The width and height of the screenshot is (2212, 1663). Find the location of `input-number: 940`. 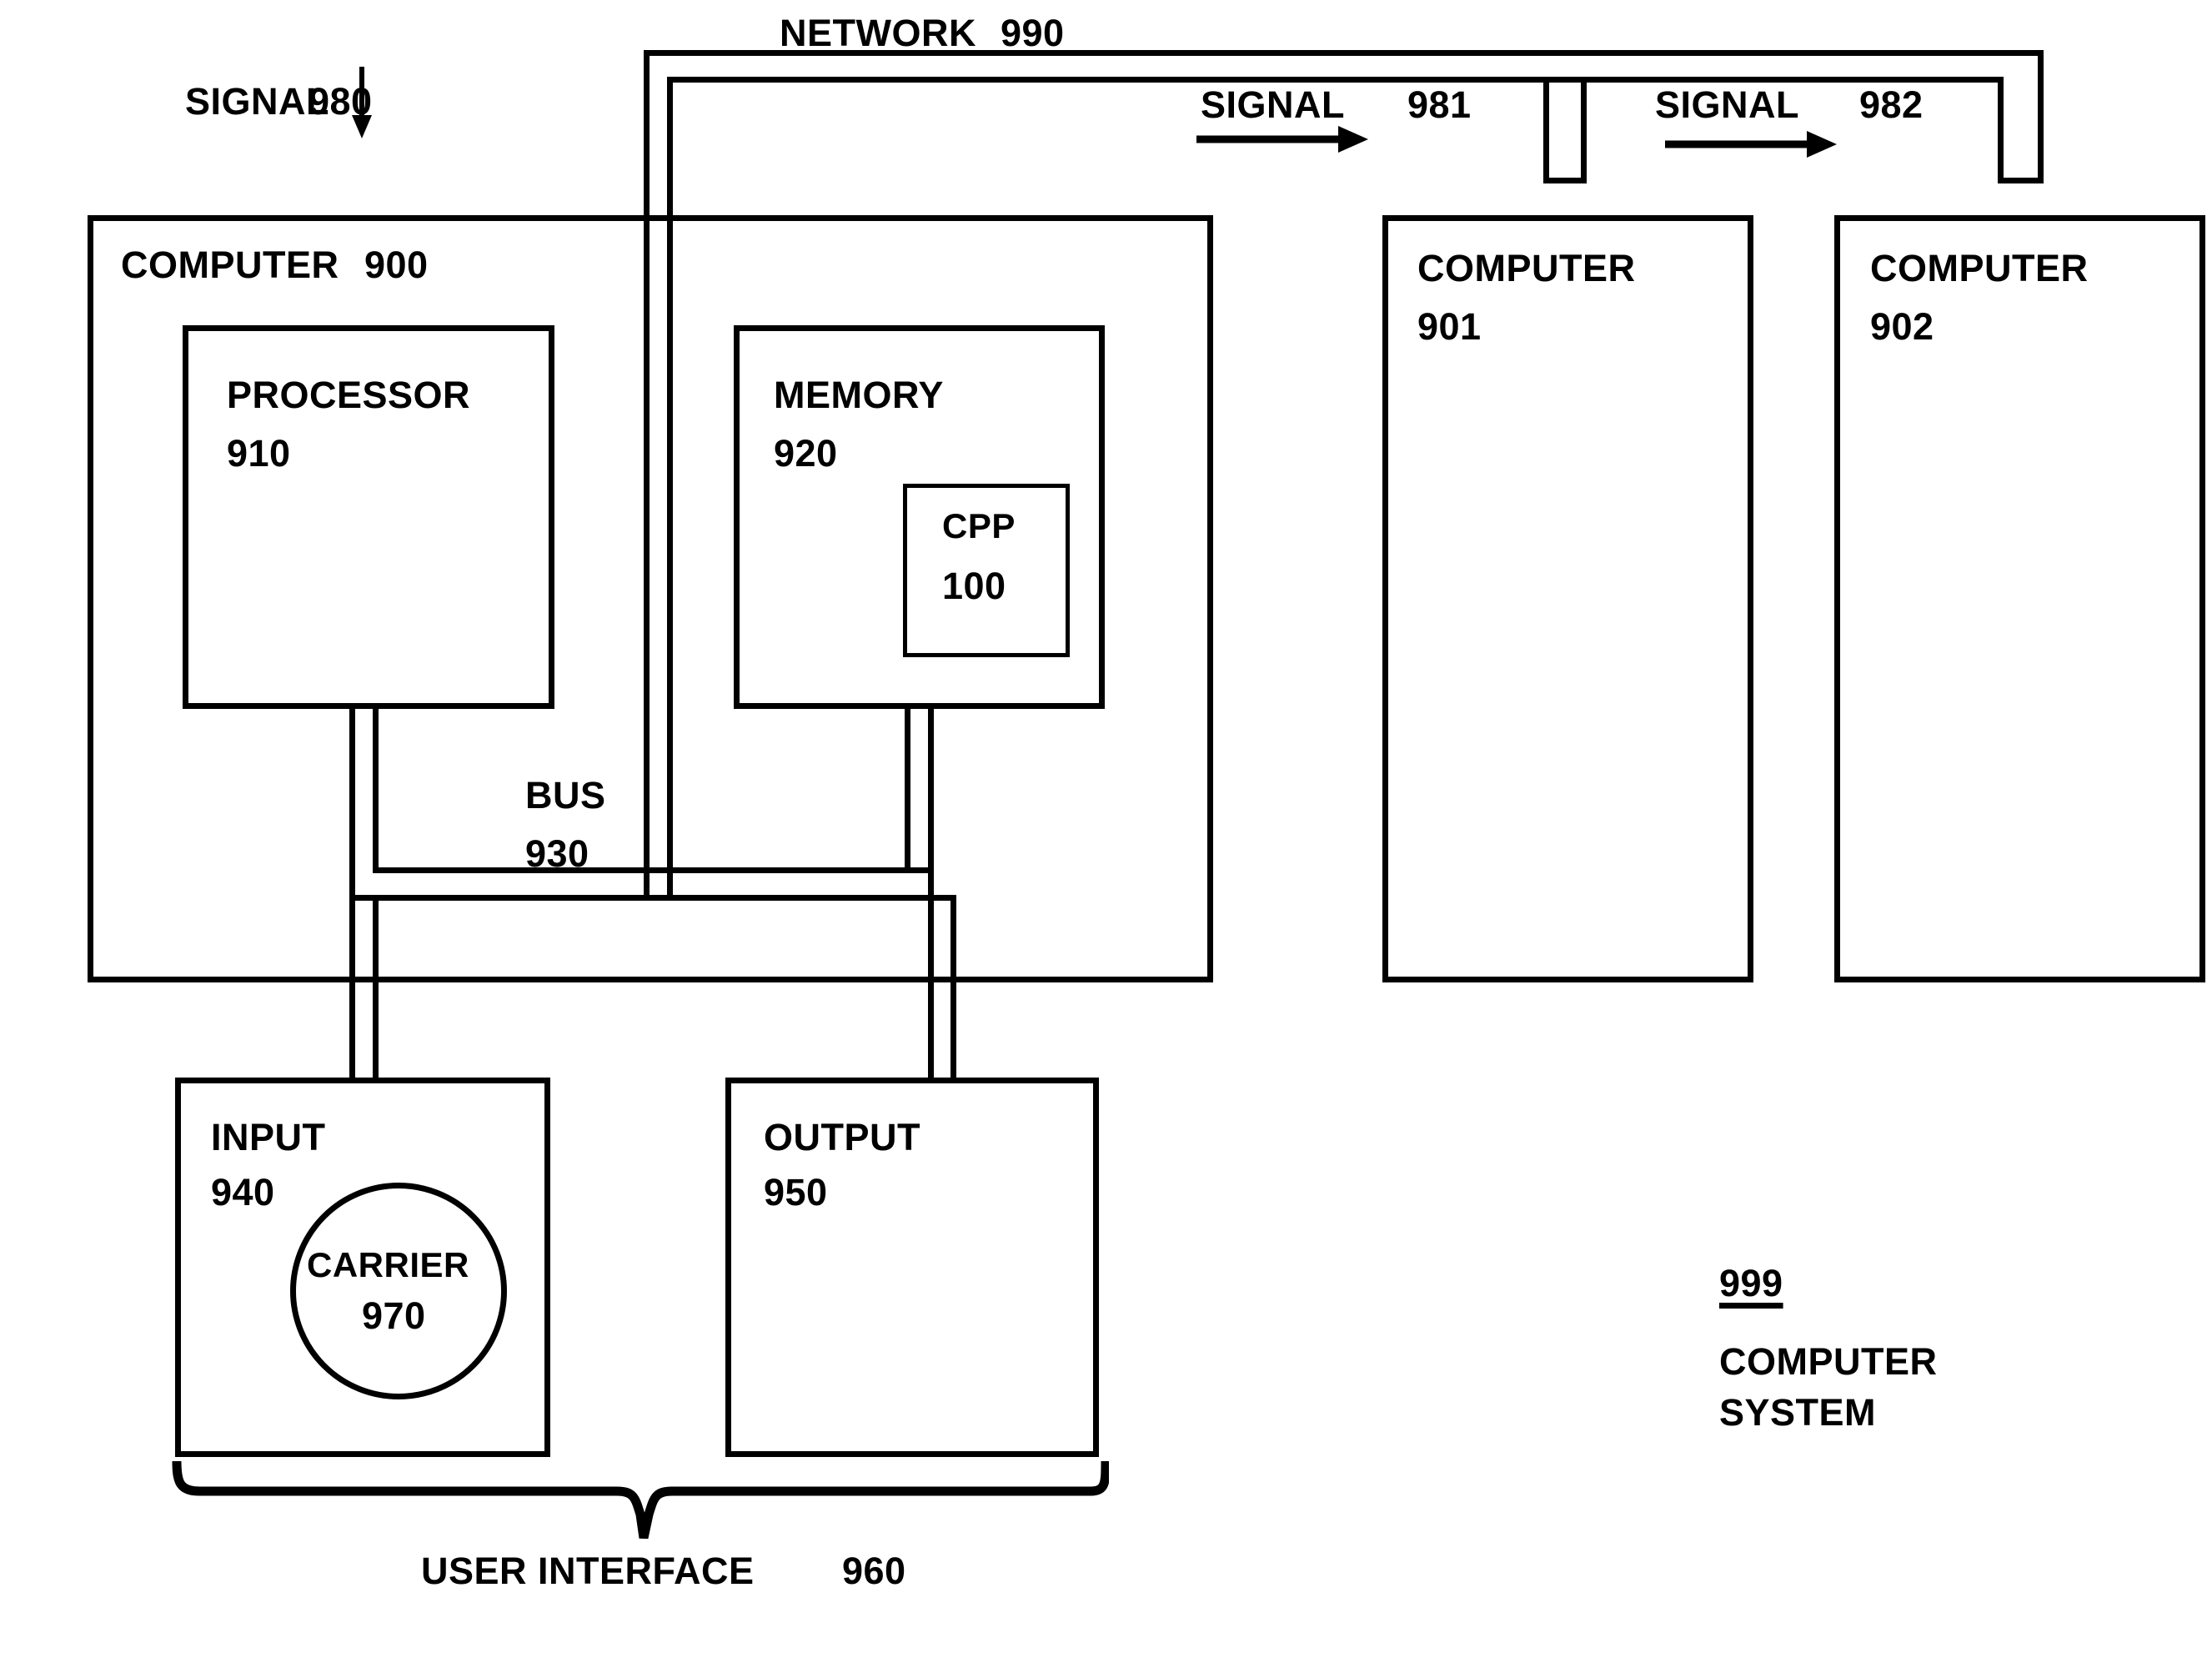

input-number: 940 is located at coordinates (243, 1192).